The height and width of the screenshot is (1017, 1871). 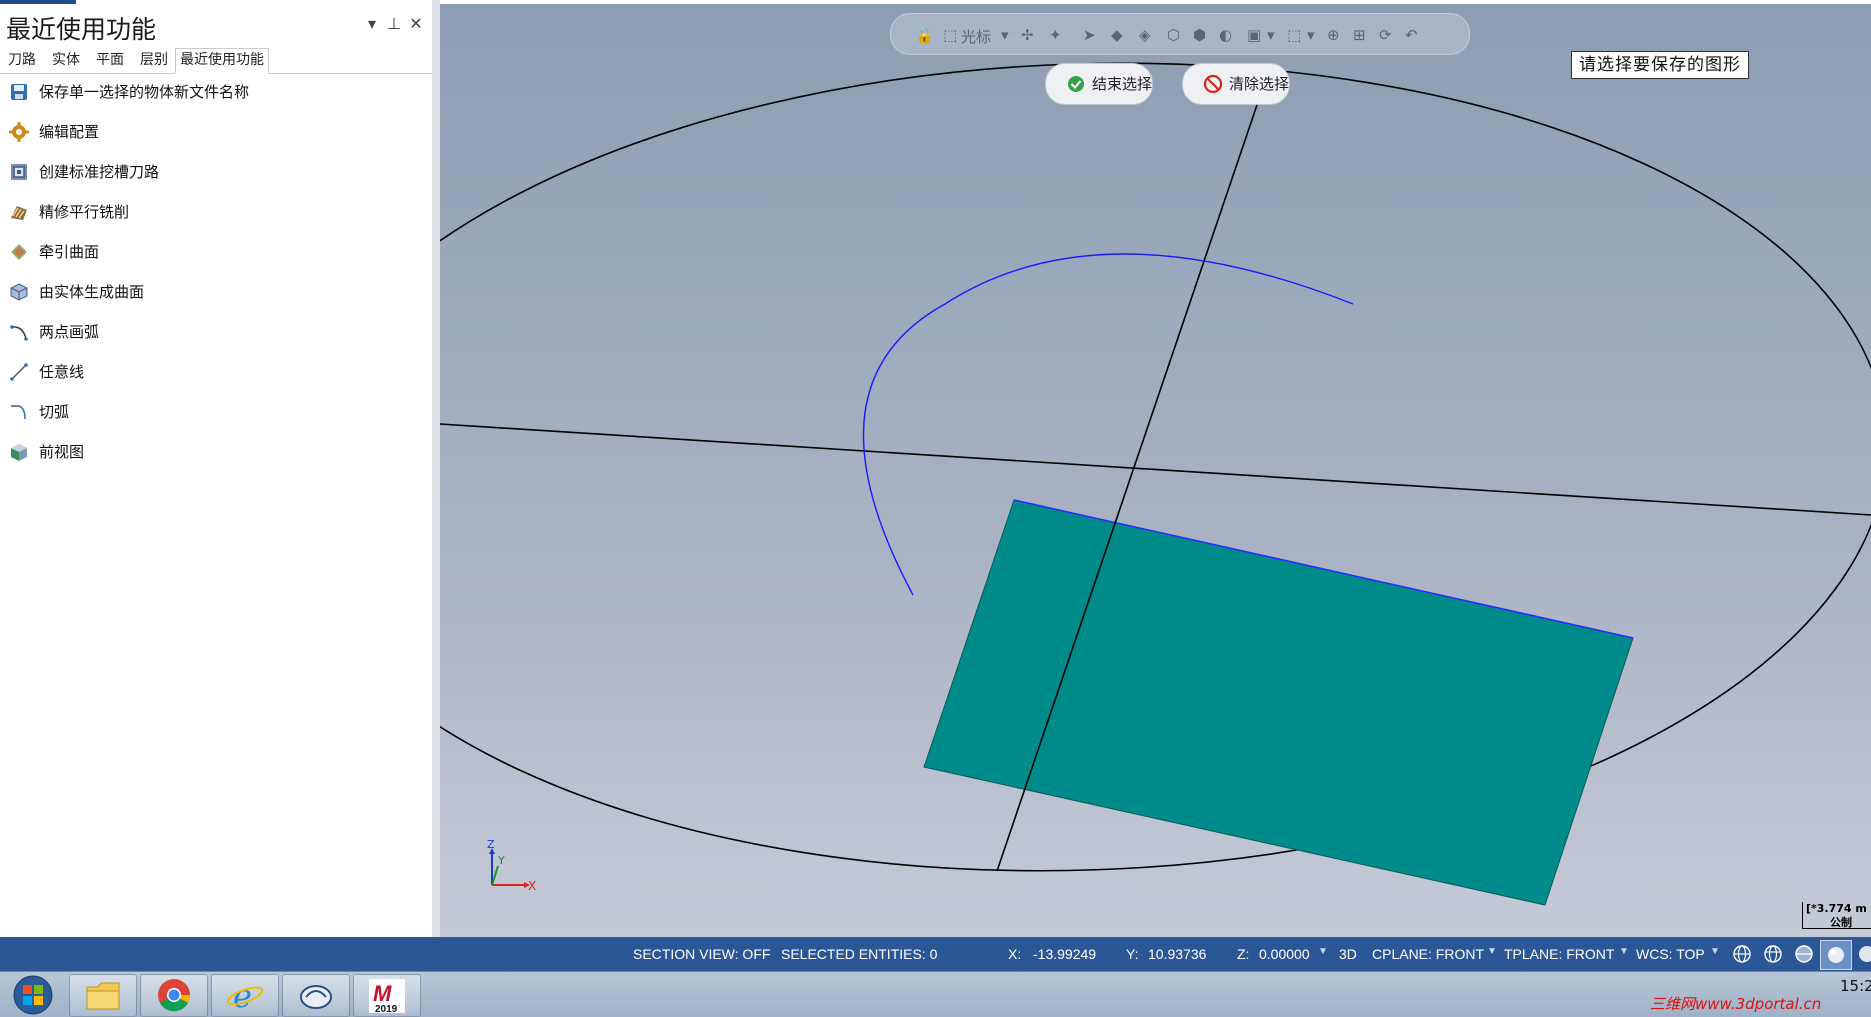 I want to click on shaded-edges-globe-icon, so click(x=1804, y=954).